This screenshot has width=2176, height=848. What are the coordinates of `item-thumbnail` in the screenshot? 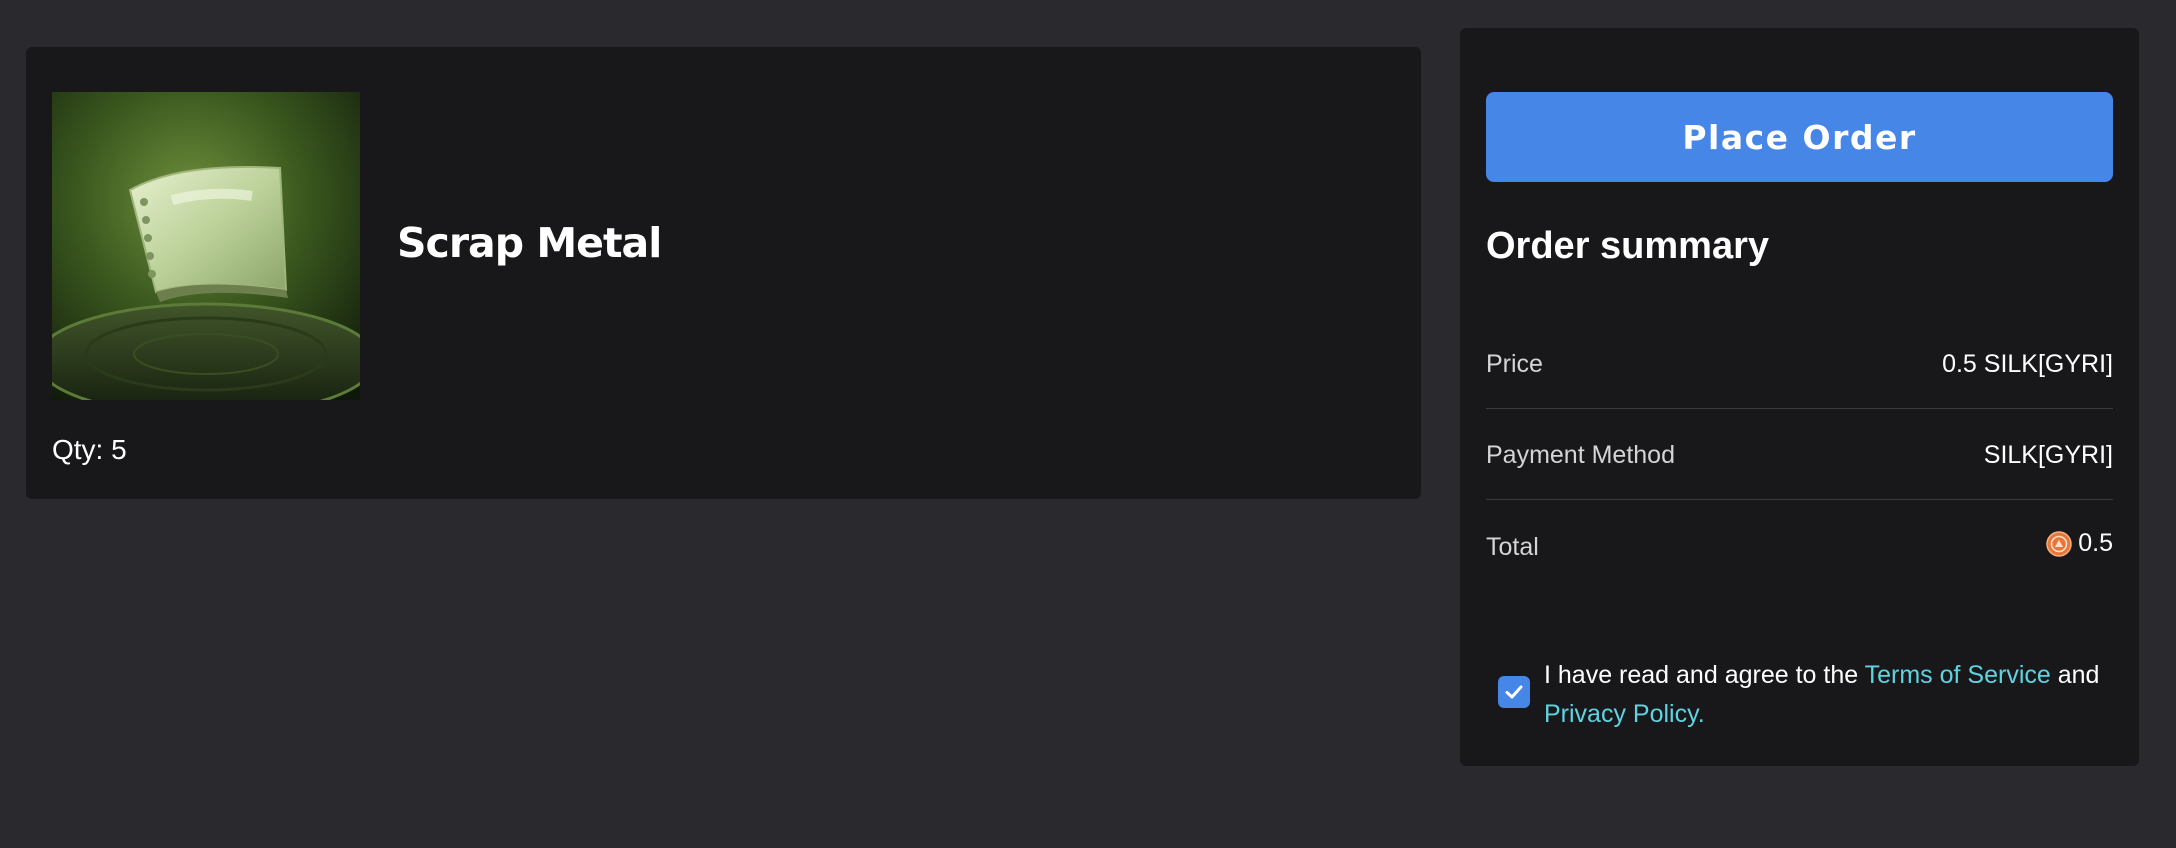 It's located at (206, 246).